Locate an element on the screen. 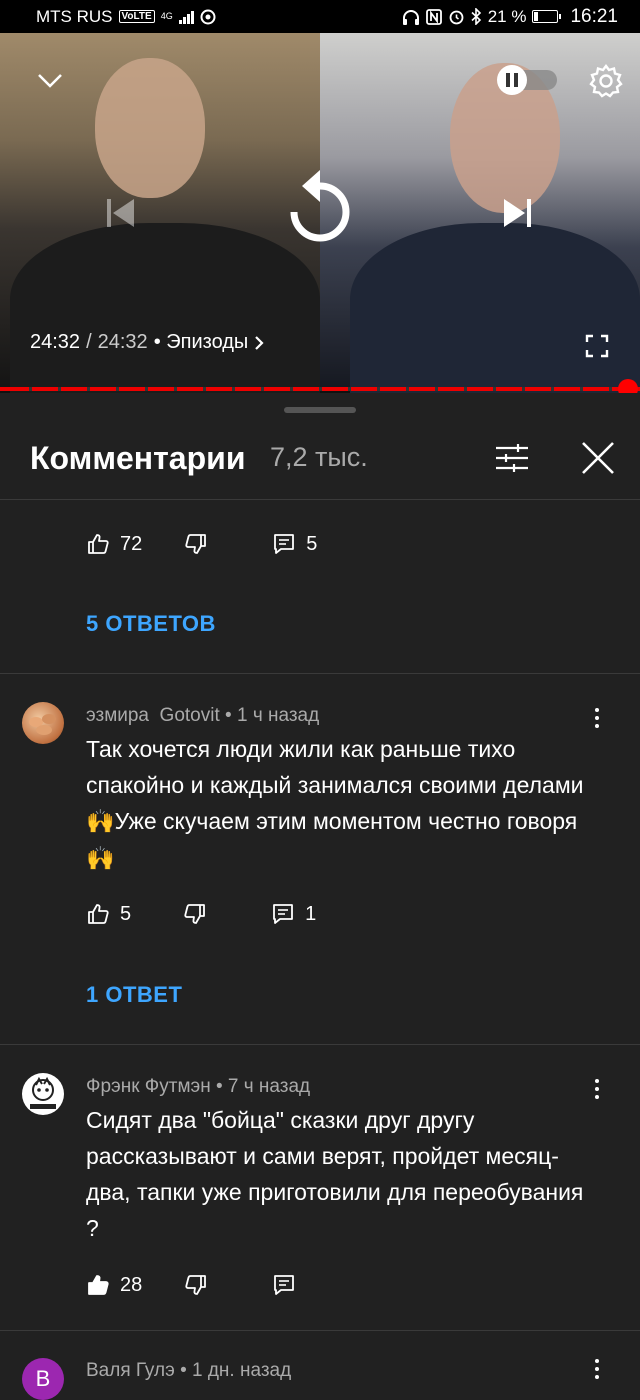 The height and width of the screenshot is (1400, 640). comment-actions: 5 1 is located at coordinates (201, 914).